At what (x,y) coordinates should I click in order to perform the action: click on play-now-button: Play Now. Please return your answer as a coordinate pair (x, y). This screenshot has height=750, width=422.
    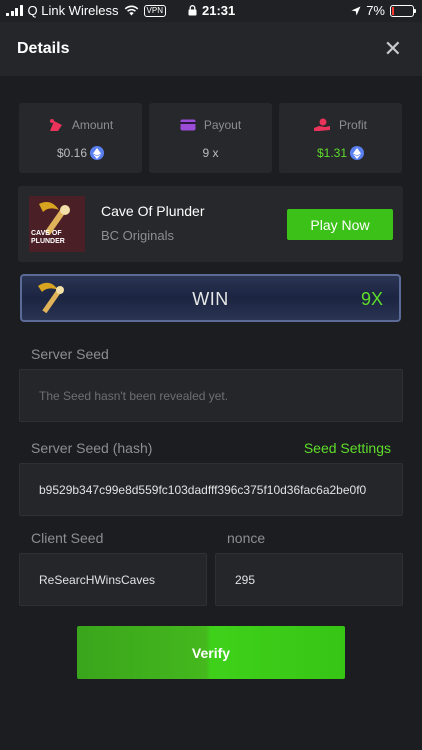
    Looking at the image, I should click on (340, 224).